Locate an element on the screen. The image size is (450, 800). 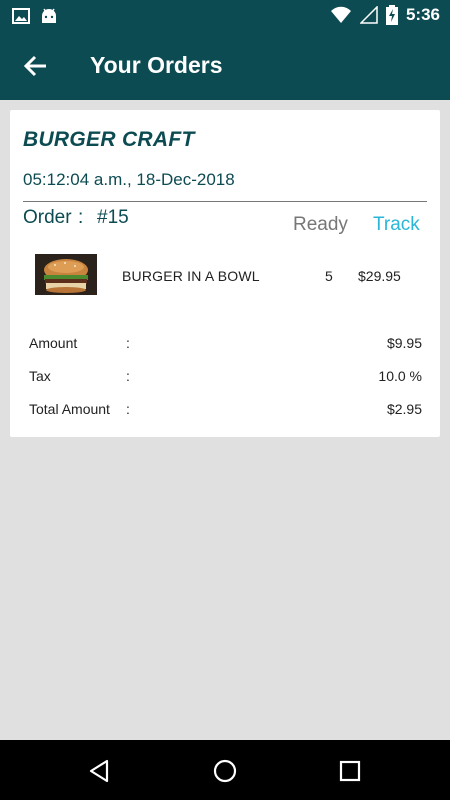
status-bar: 5:36 is located at coordinates (225, 16).